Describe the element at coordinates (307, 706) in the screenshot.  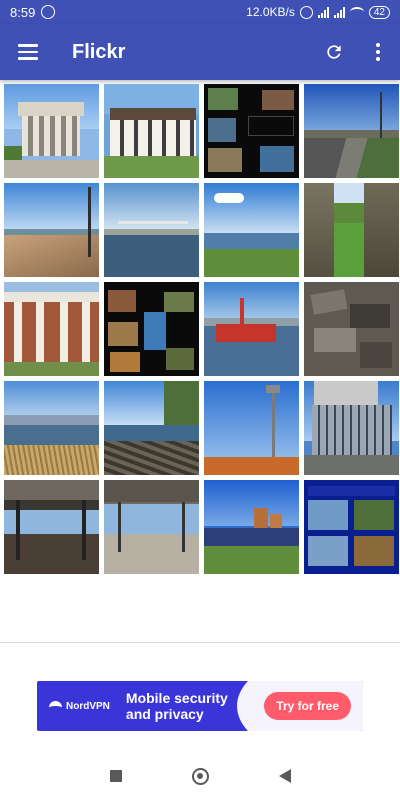
I see `ad-cta-button: Try for free` at that location.